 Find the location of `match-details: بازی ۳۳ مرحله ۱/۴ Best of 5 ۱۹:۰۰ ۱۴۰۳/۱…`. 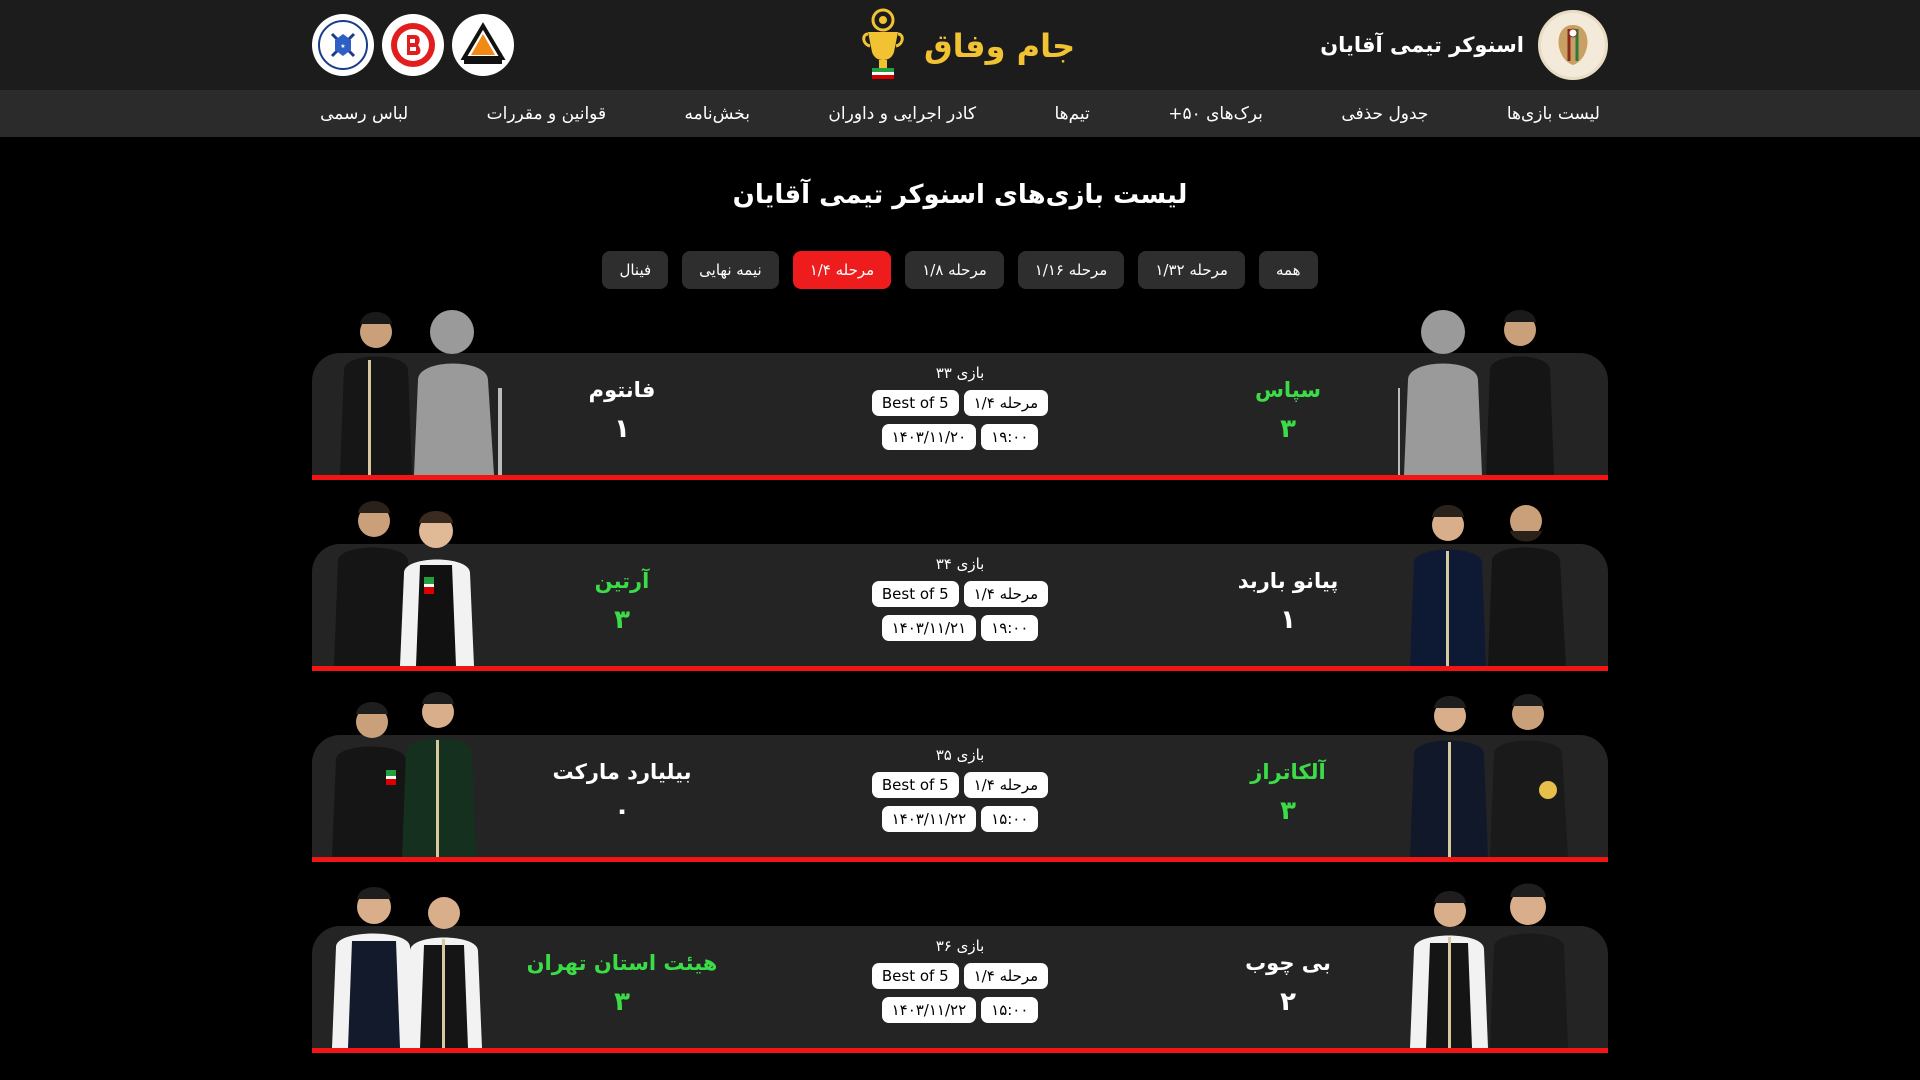

match-details: بازی ۳۳ مرحله ۱/۴ Best of 5 ۱۹:۰۰ ۱۴۰۳/۱… is located at coordinates (960, 407).